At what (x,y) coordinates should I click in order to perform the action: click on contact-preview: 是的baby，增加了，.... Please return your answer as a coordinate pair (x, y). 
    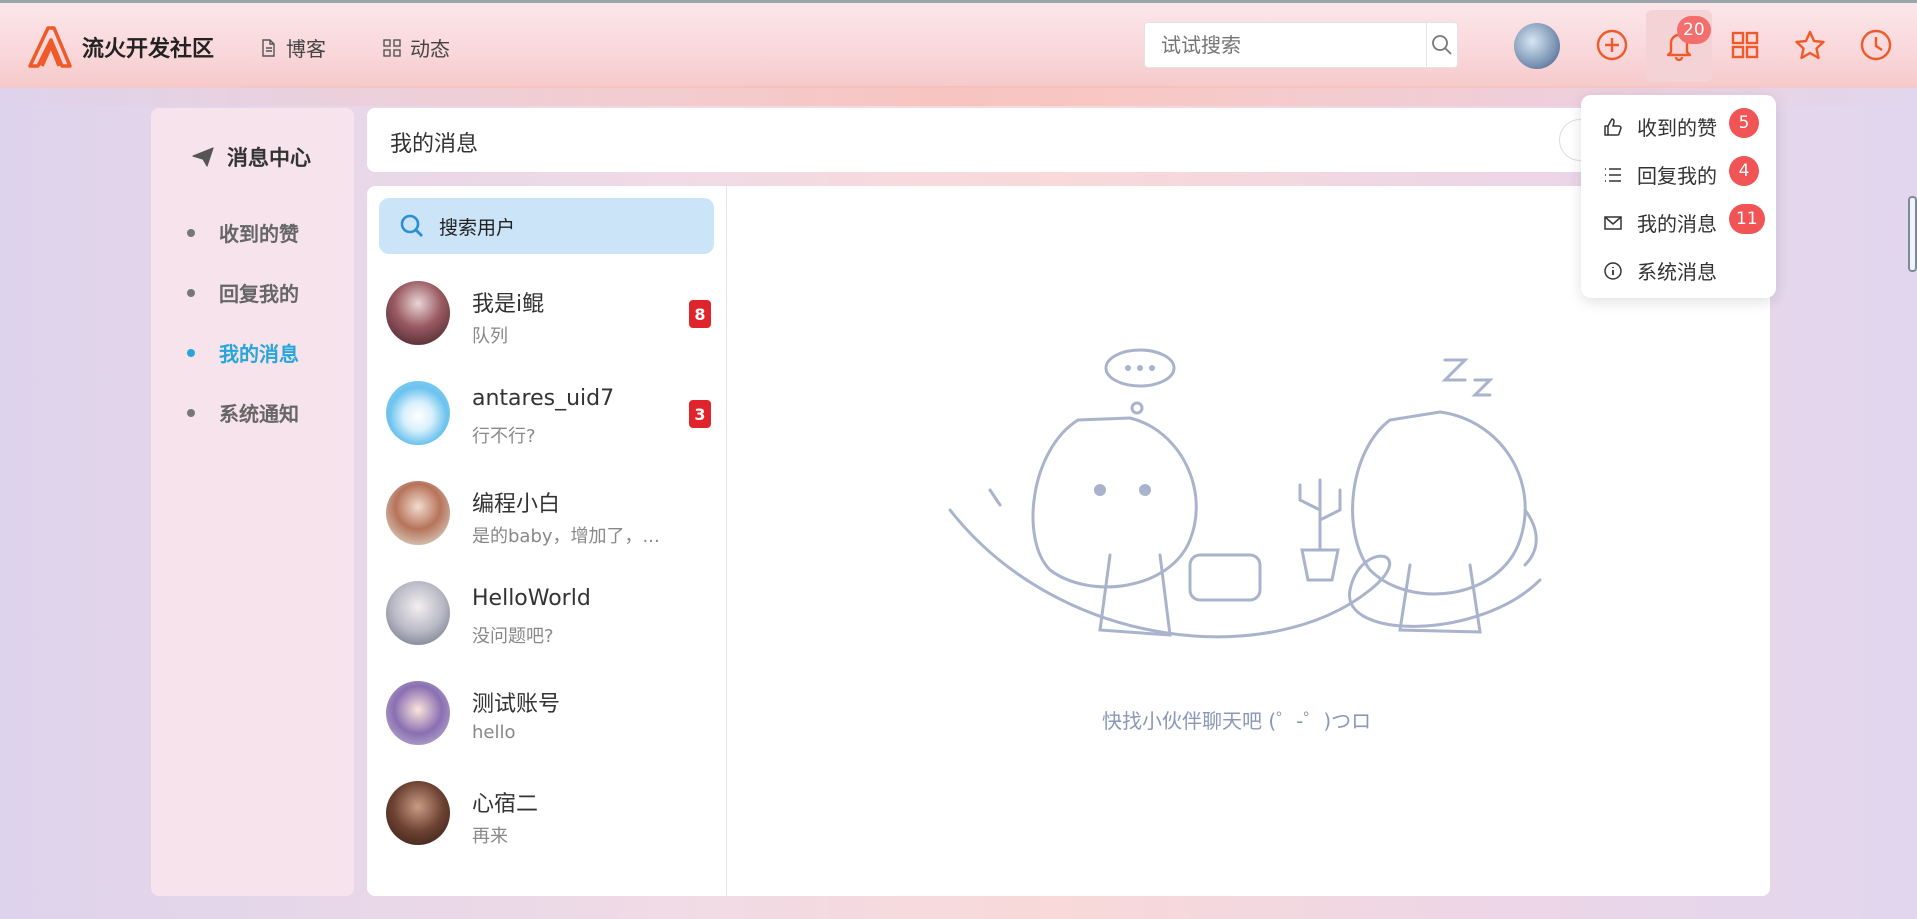
    Looking at the image, I should click on (566, 536).